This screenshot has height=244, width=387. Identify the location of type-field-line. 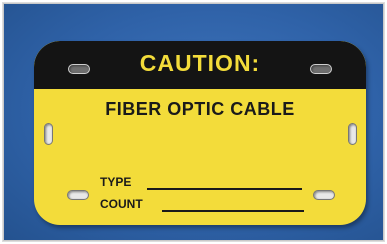
(224, 189).